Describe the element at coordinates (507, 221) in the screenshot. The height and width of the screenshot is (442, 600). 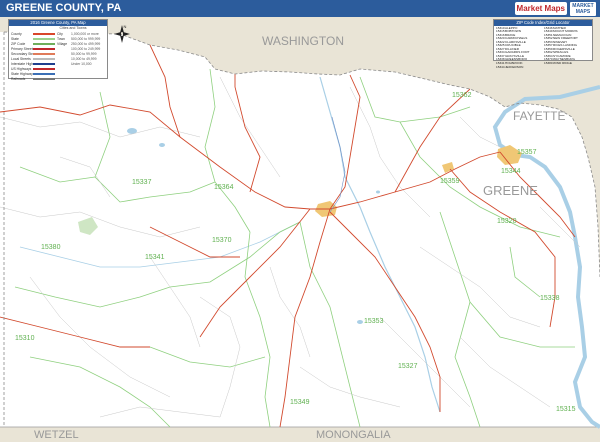
I see `zip-label: 15320` at that location.